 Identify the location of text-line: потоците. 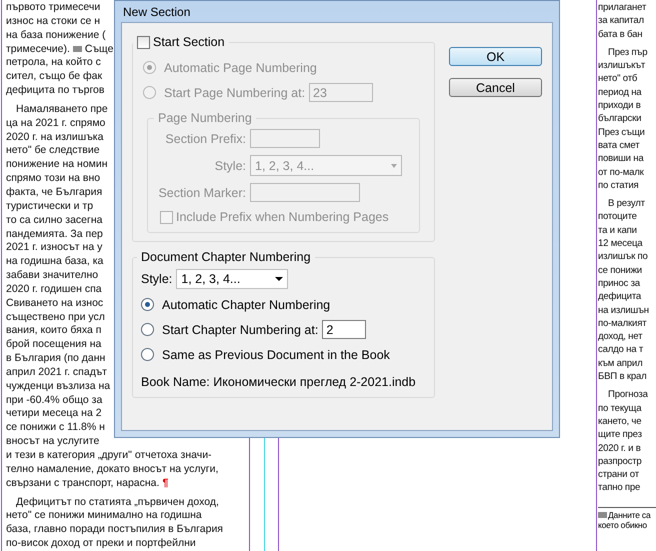
(617, 216).